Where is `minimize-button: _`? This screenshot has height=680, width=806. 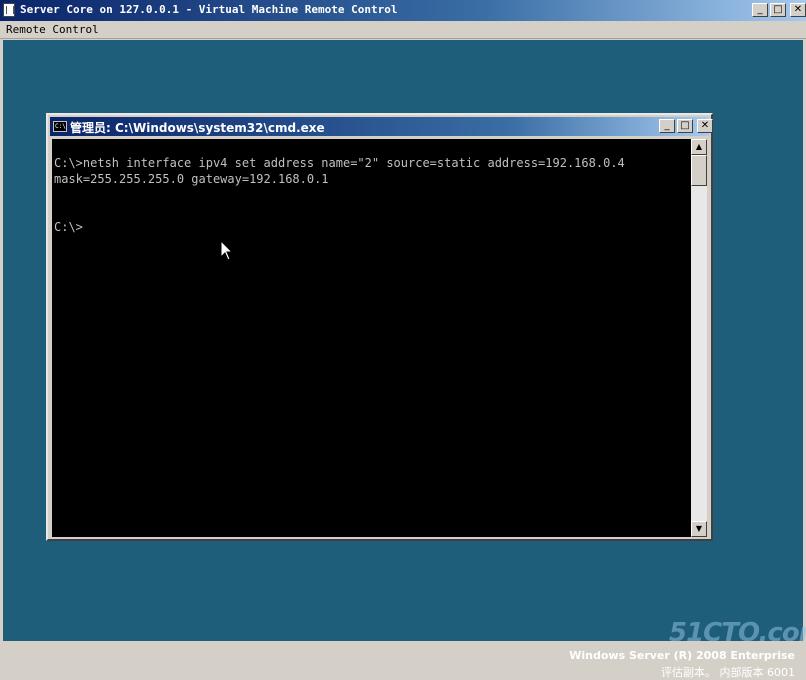
minimize-button: _ is located at coordinates (760, 10).